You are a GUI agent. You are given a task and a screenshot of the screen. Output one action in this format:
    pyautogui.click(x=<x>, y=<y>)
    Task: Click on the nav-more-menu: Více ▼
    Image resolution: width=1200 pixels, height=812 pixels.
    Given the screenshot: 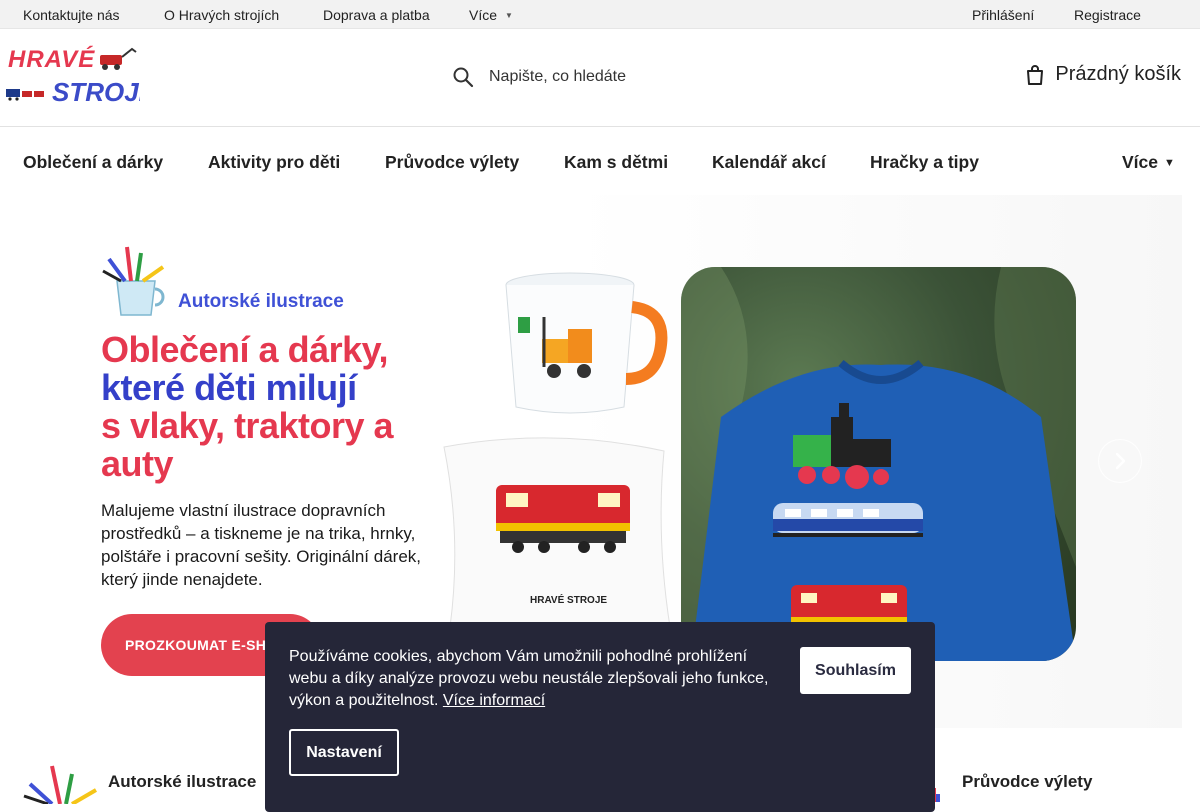 What is the action you would take?
    pyautogui.click(x=1148, y=162)
    